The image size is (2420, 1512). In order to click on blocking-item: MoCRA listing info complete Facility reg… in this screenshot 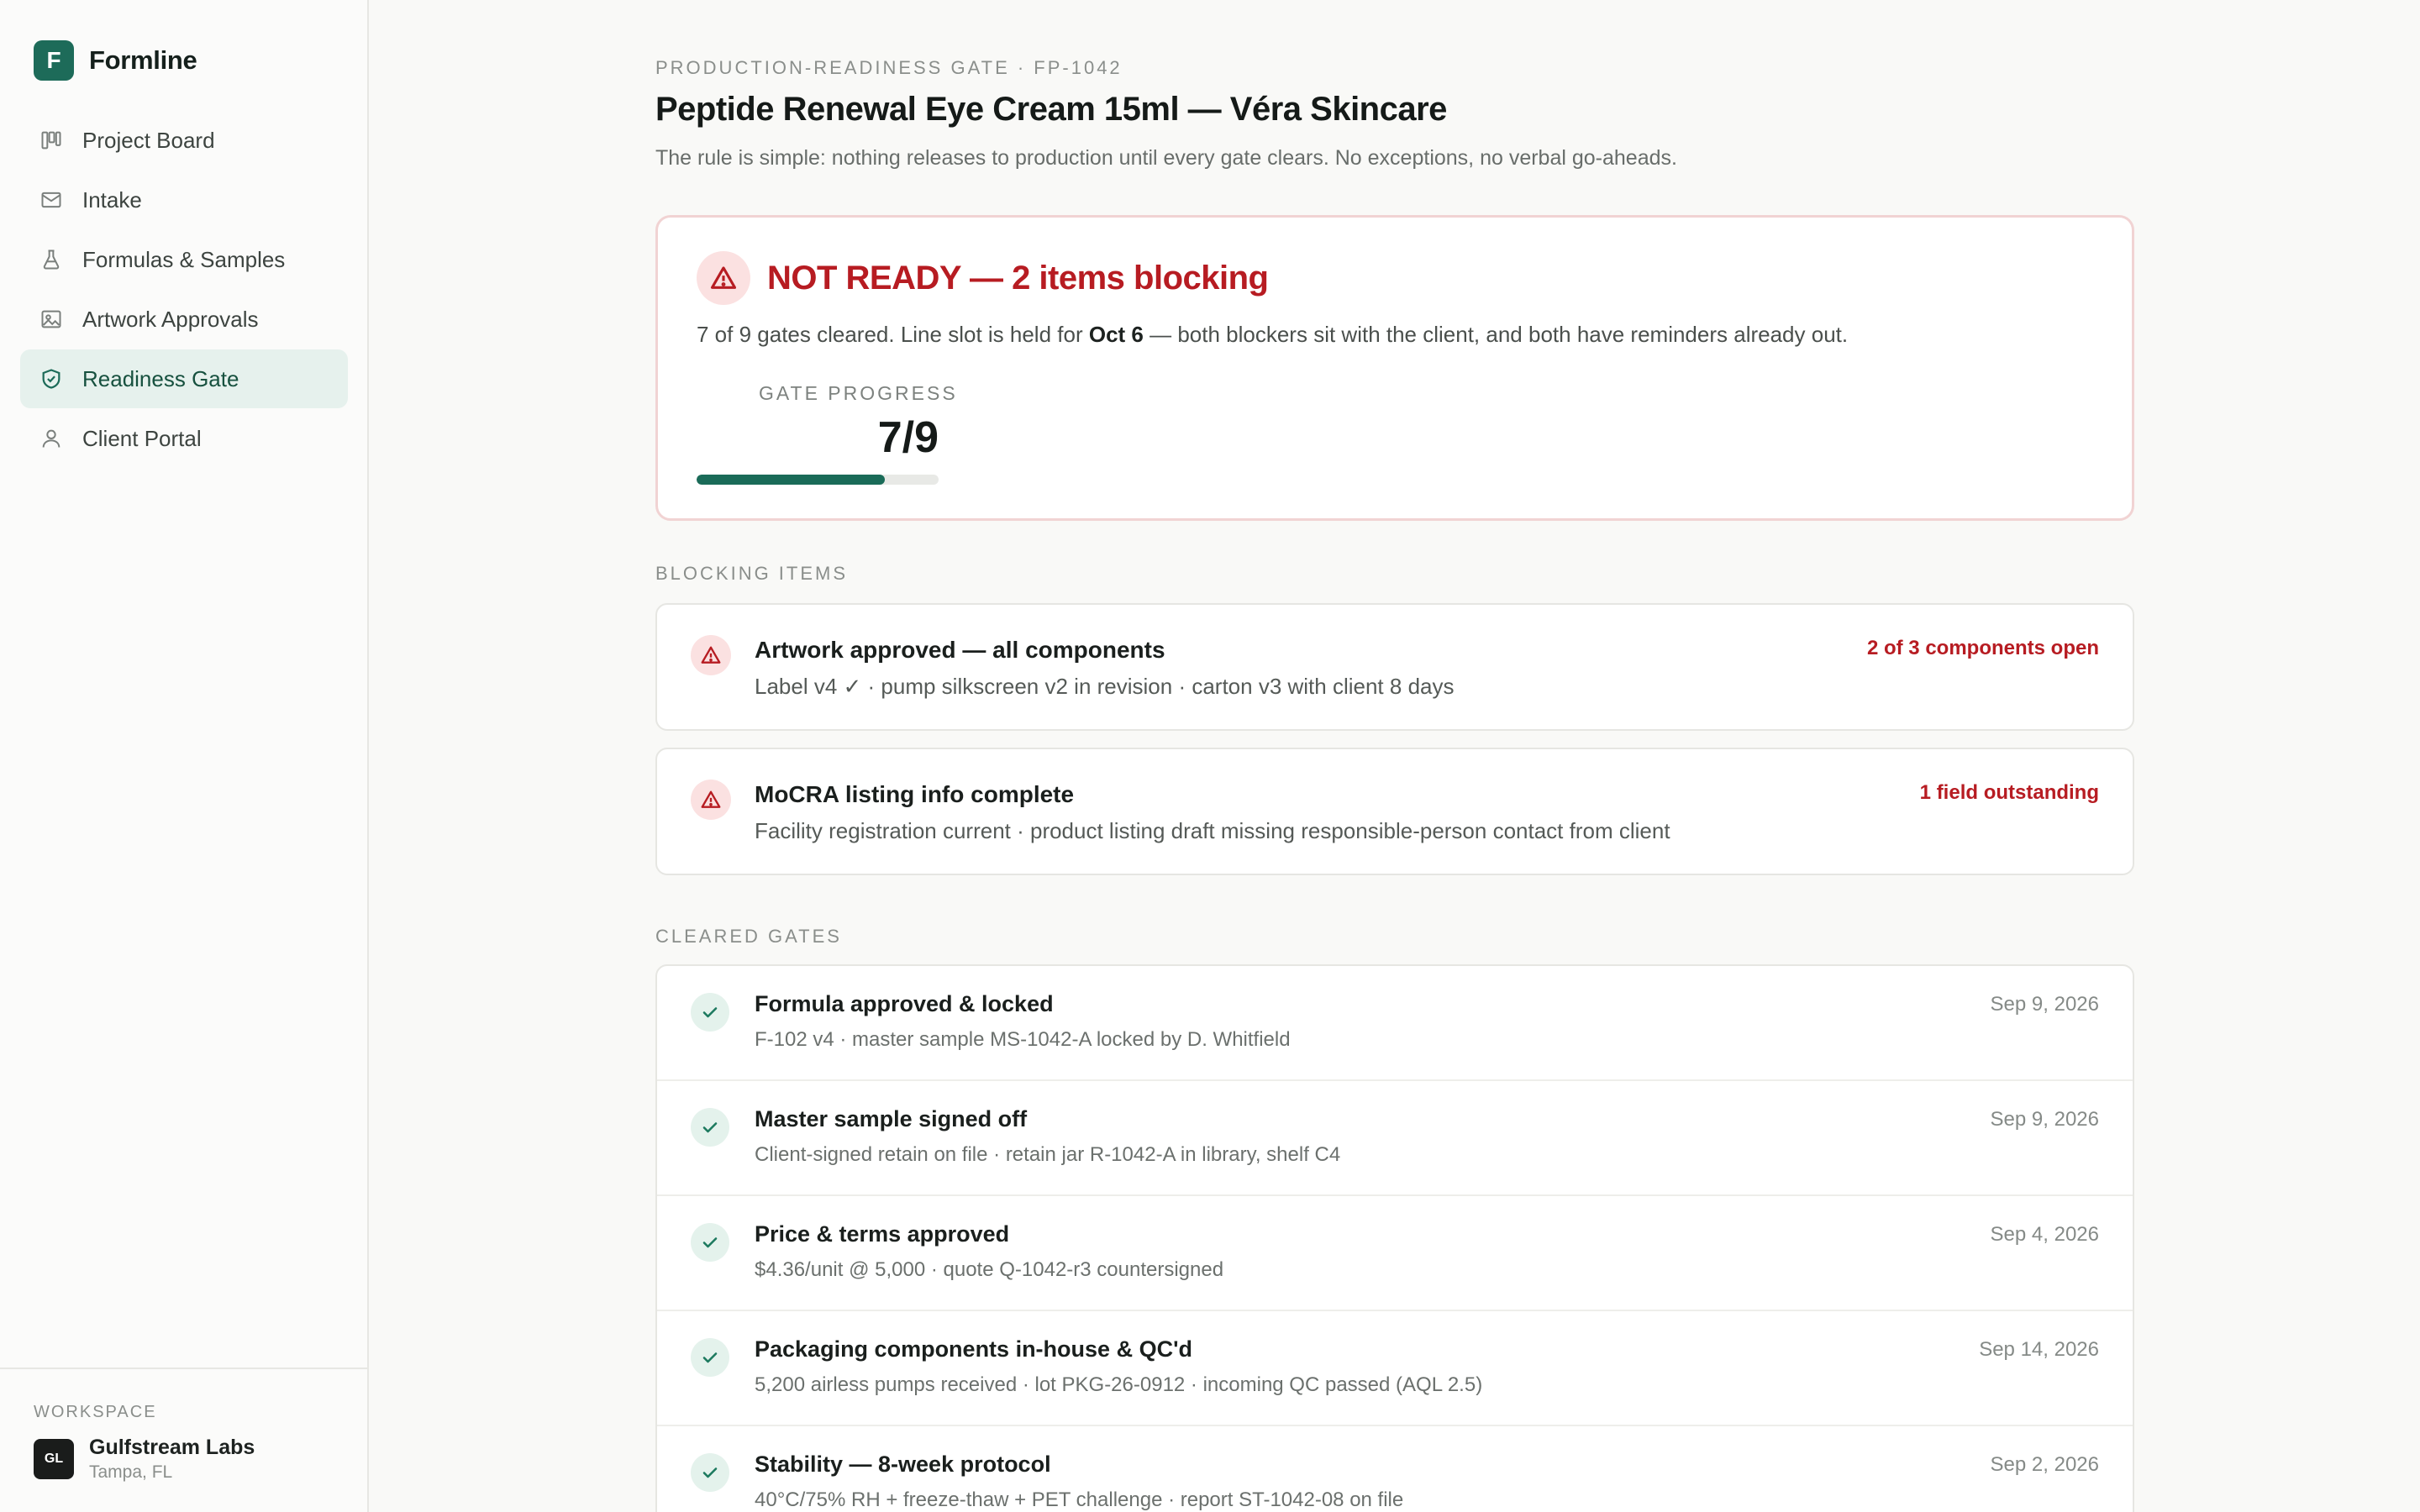, I will do `click(1394, 811)`.